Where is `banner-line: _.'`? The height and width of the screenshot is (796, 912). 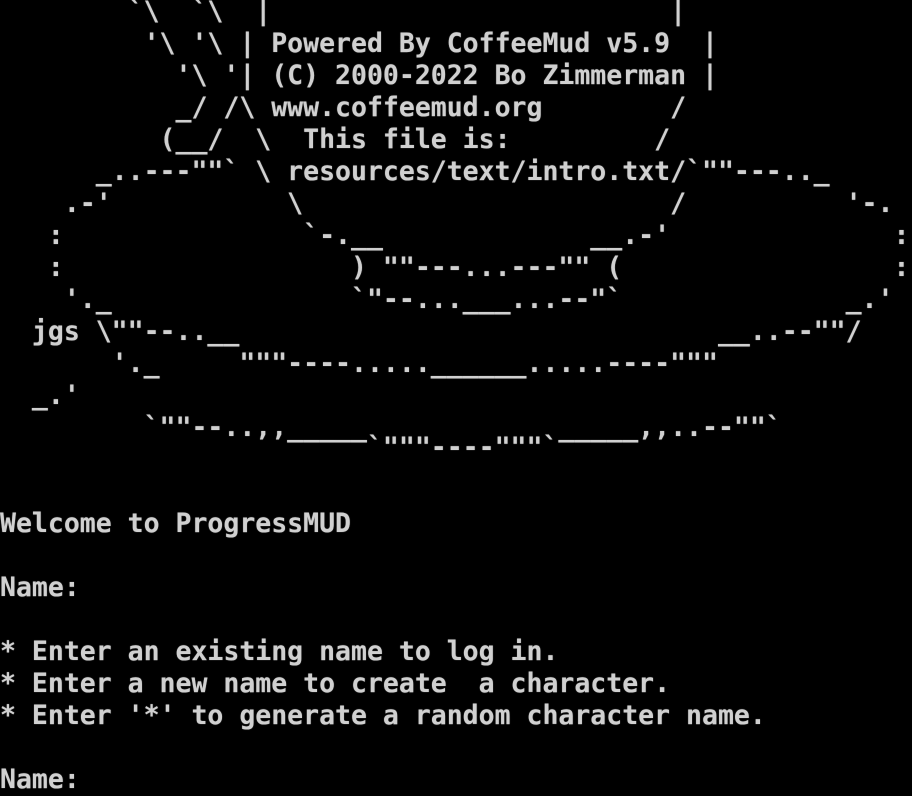
banner-line: _.' is located at coordinates (40, 395).